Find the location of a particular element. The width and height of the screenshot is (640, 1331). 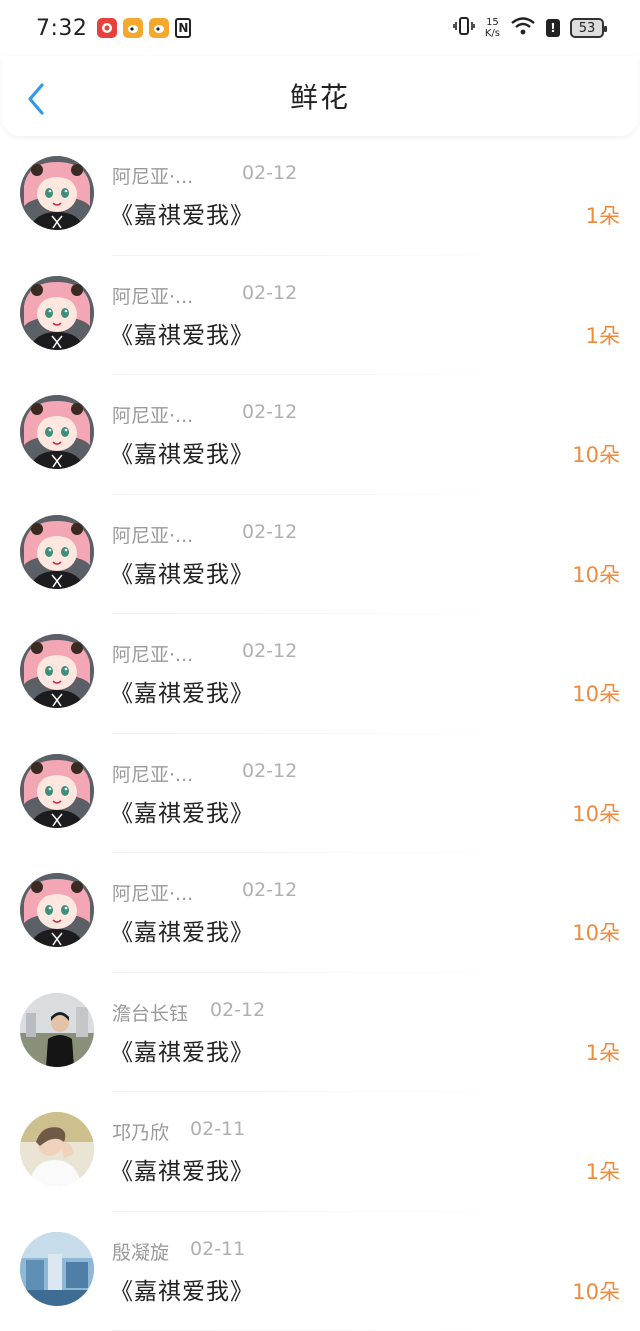

battery-indicator: 53 is located at coordinates (587, 28).